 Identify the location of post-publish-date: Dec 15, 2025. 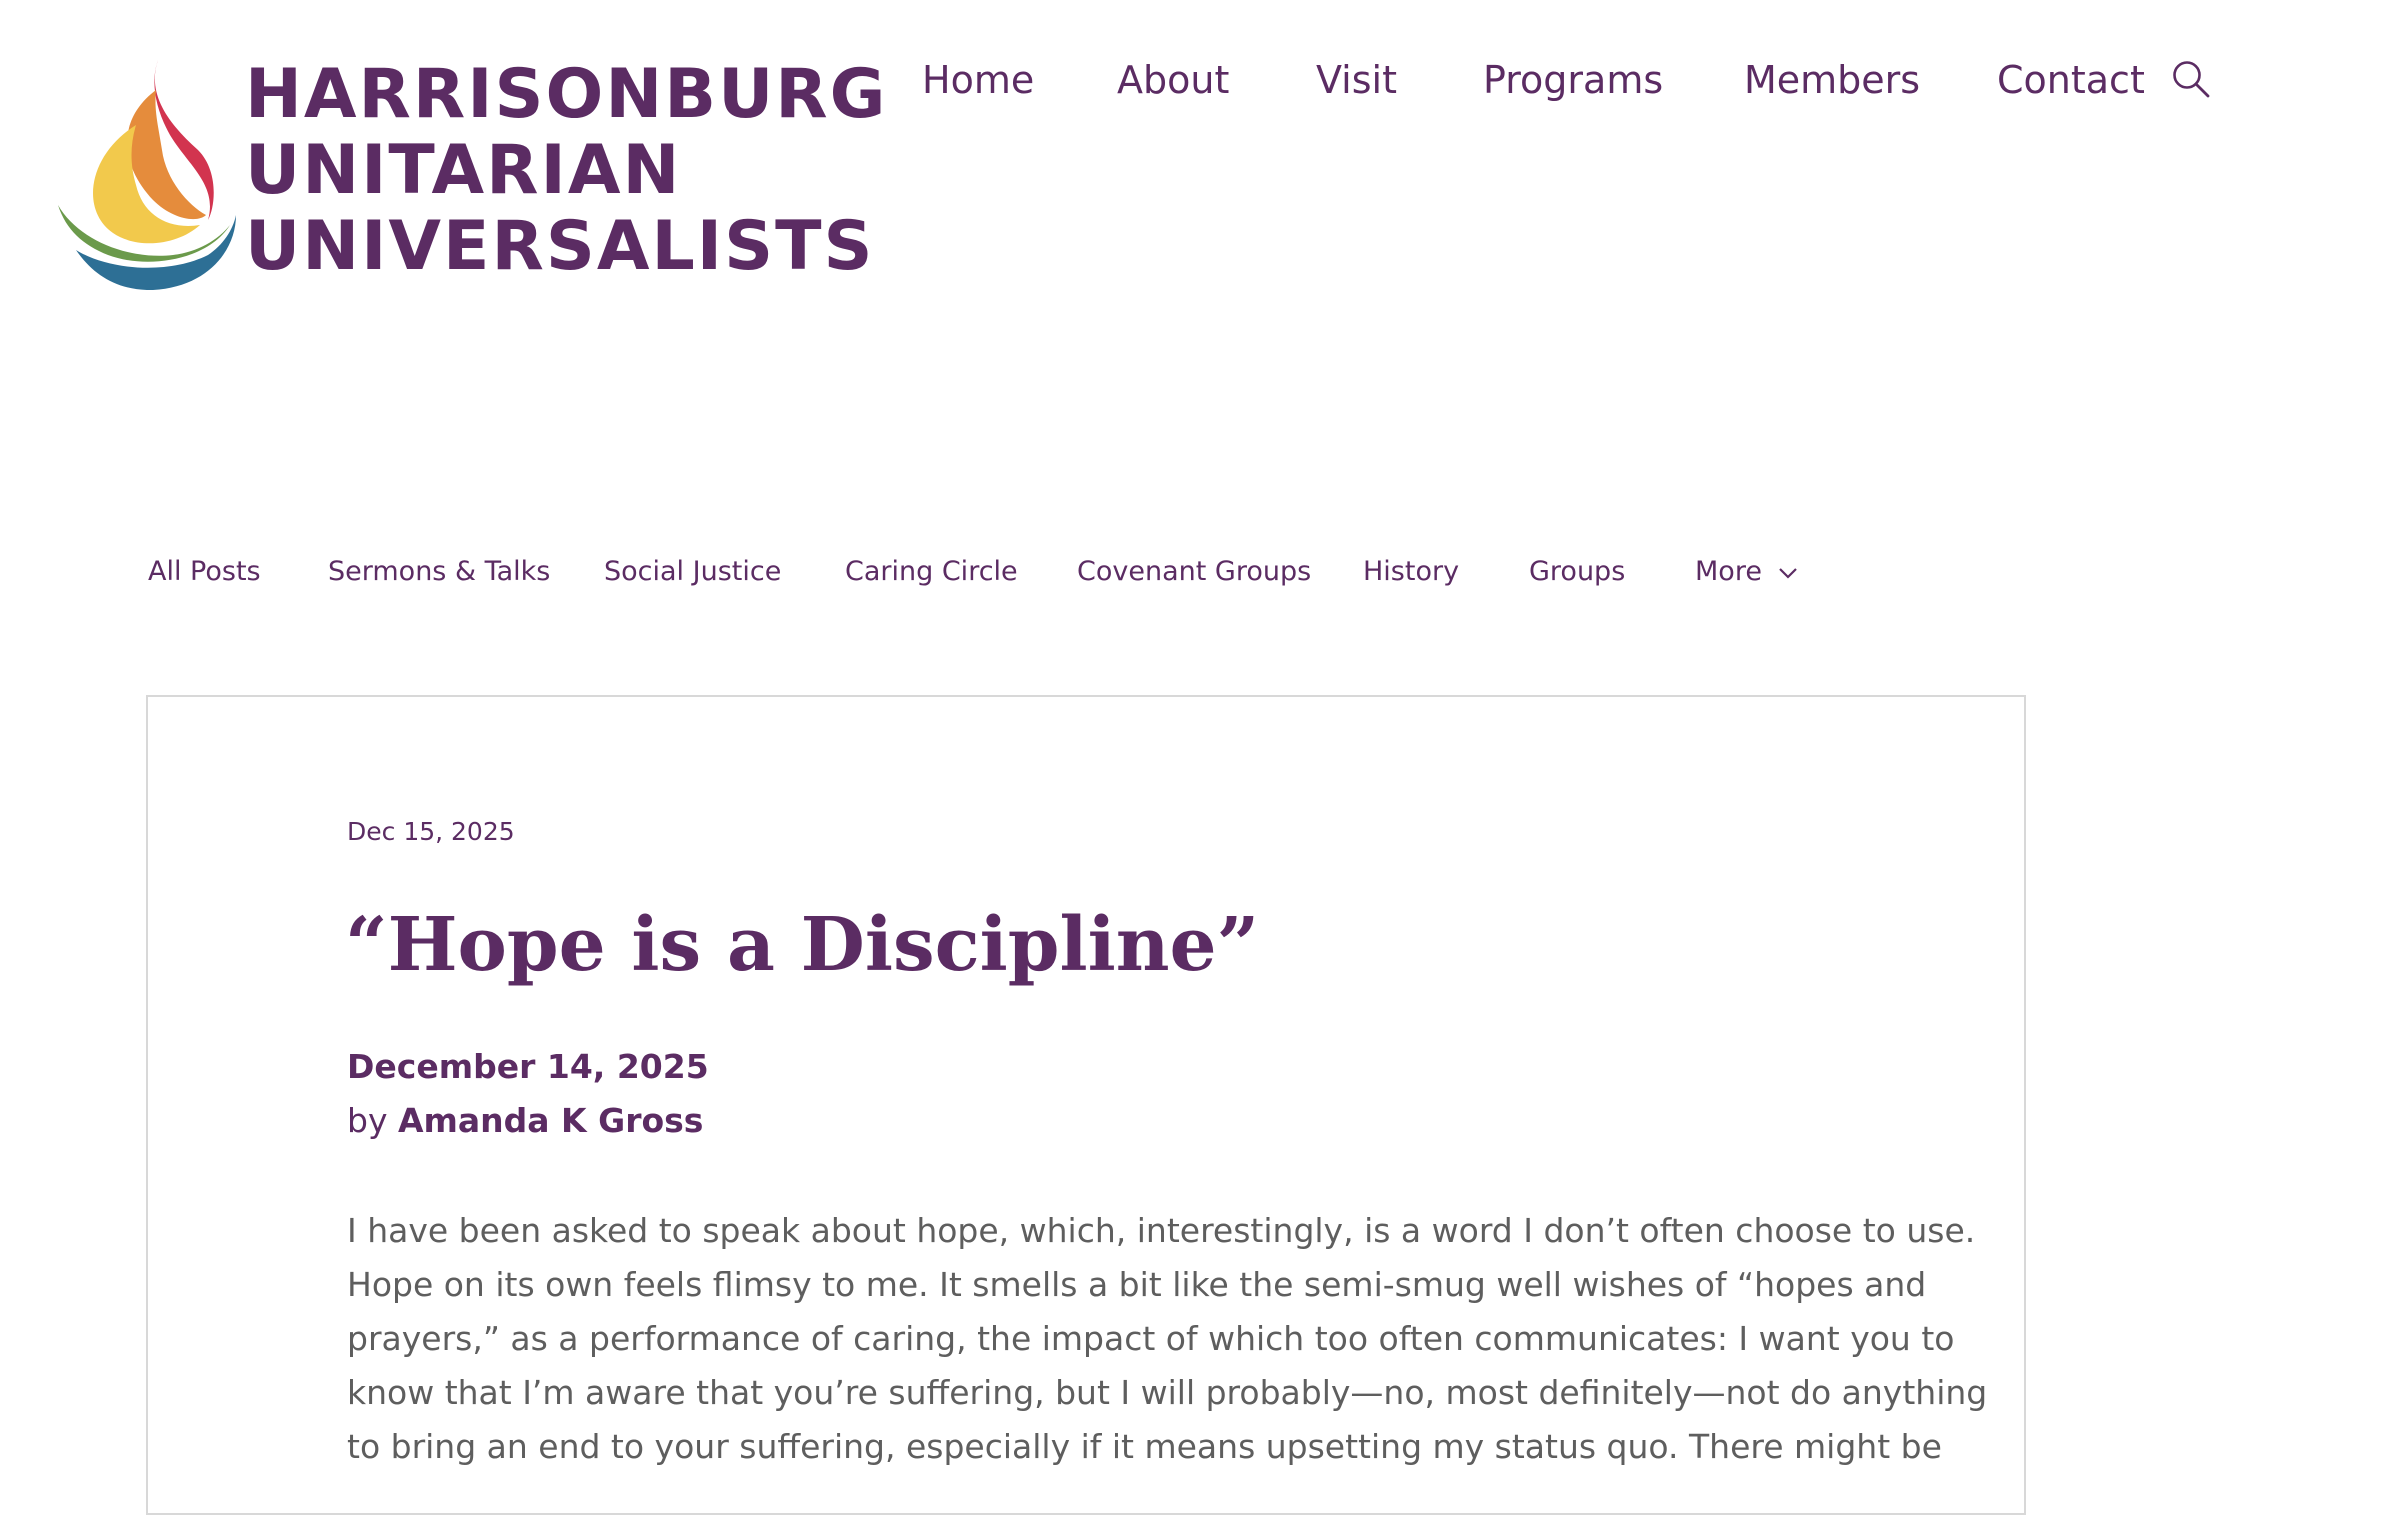
(431, 831).